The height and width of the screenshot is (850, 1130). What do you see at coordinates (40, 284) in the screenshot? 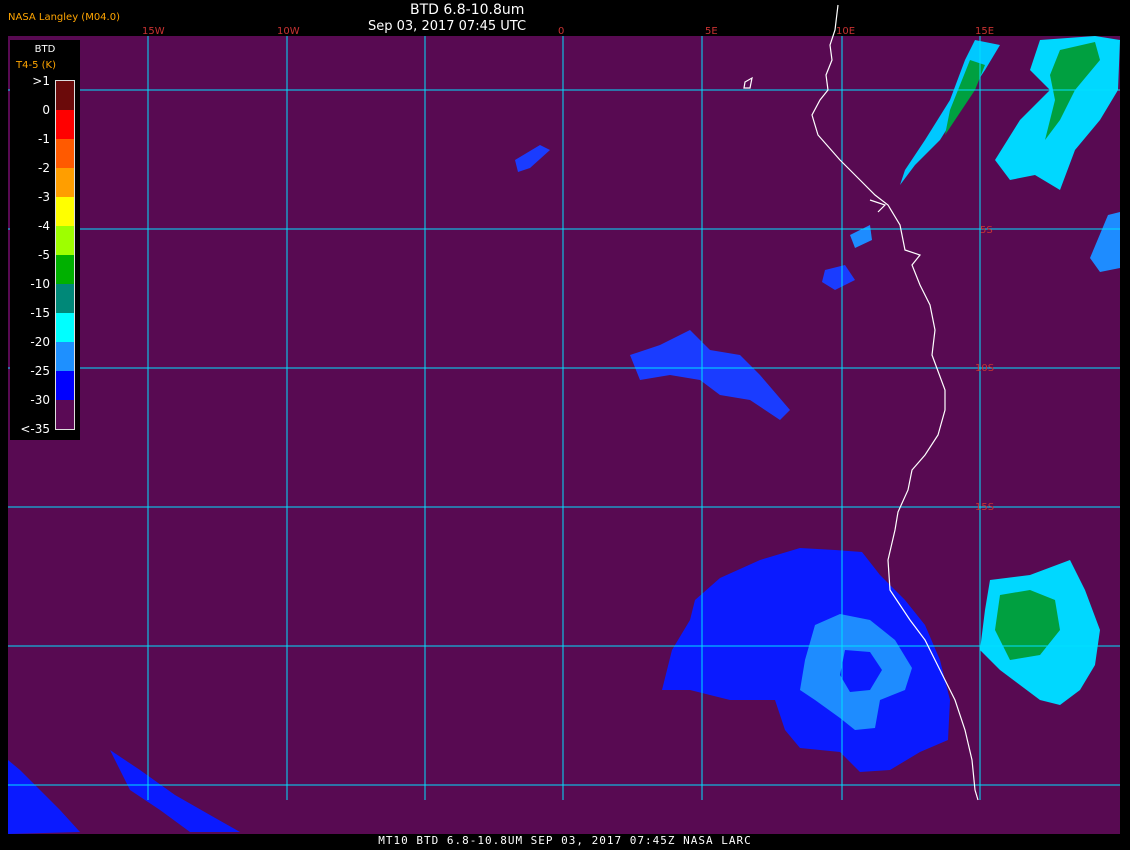
I see `legend-label: -10` at bounding box center [40, 284].